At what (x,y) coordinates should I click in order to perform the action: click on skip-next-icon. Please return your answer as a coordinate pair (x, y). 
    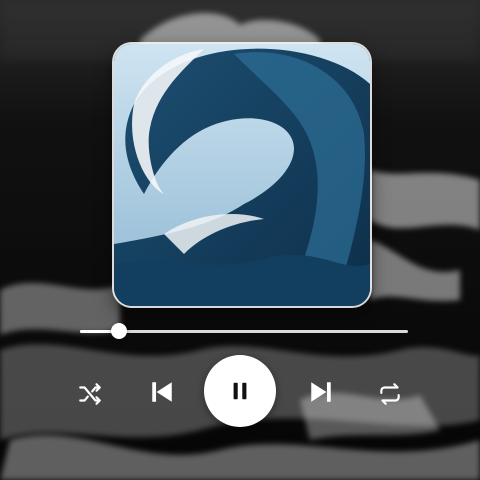
    Looking at the image, I should click on (321, 392).